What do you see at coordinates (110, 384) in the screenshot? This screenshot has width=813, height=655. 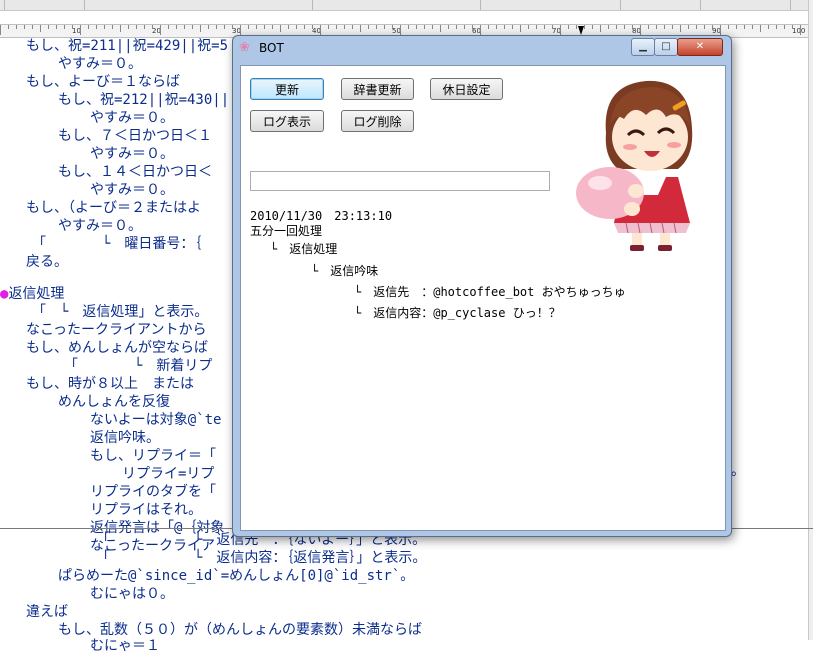 I see `code-line: もし、時が８以上 または` at bounding box center [110, 384].